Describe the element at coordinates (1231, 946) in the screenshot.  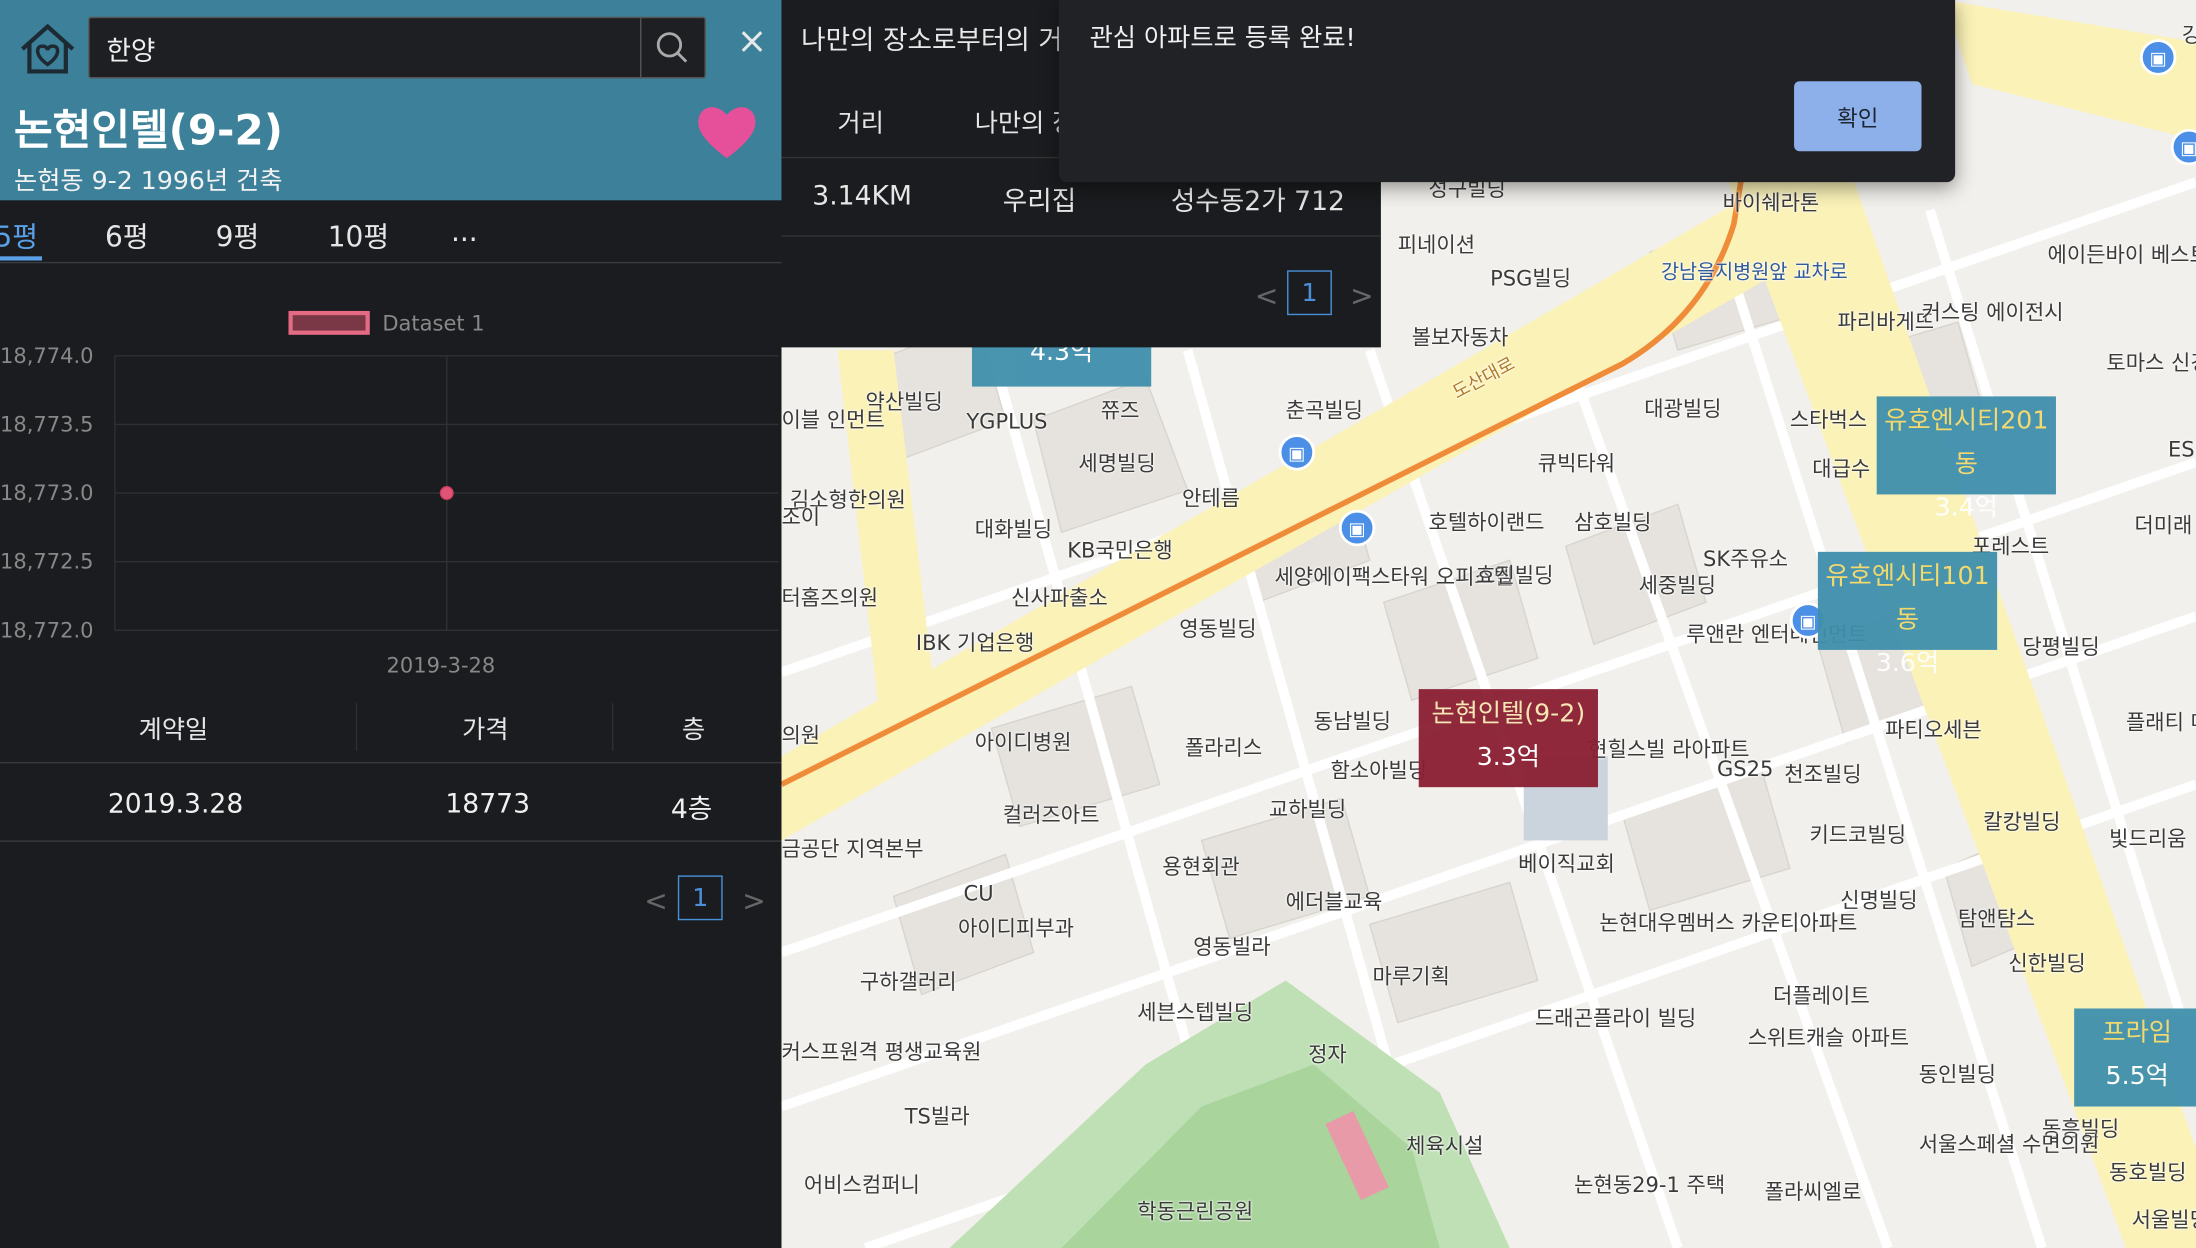
I see `map-place-label: 영동빌라` at that location.